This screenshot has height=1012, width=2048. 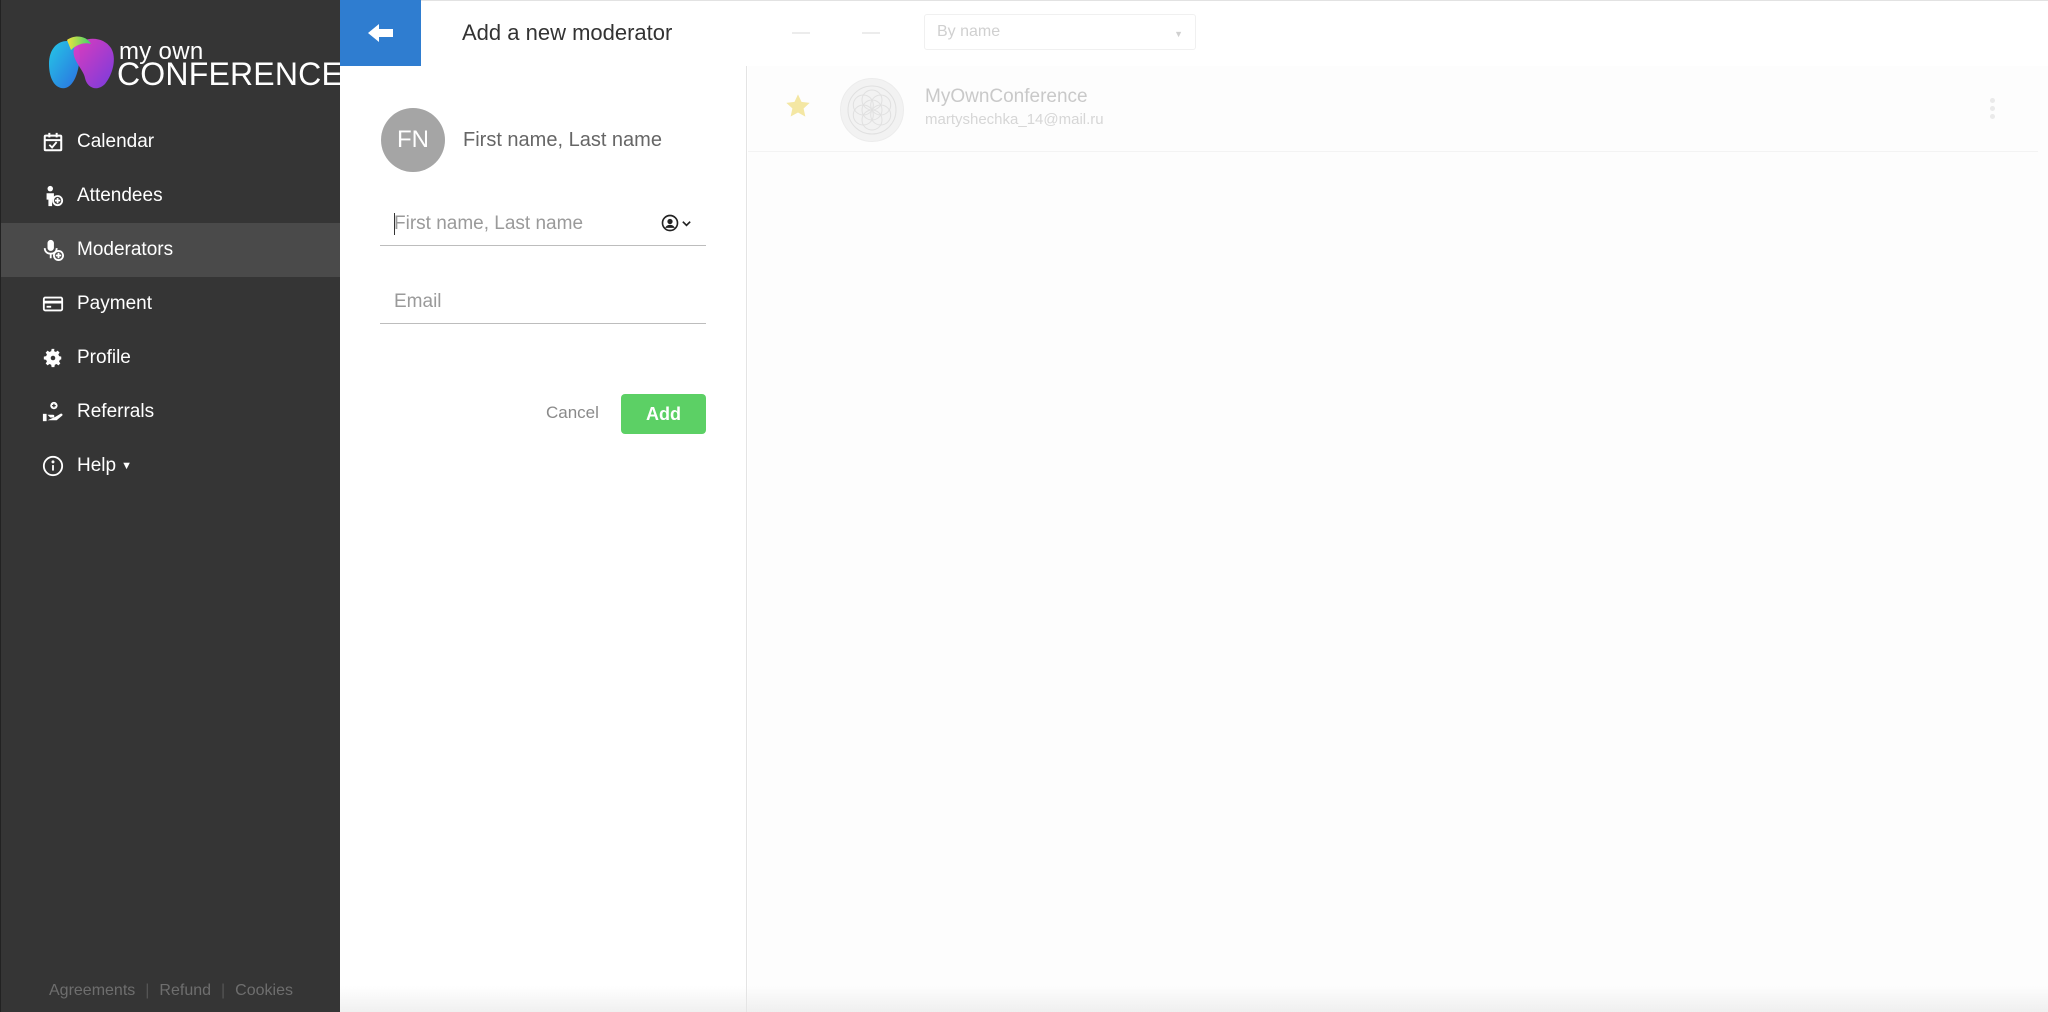 I want to click on gear-icon, so click(x=53, y=358).